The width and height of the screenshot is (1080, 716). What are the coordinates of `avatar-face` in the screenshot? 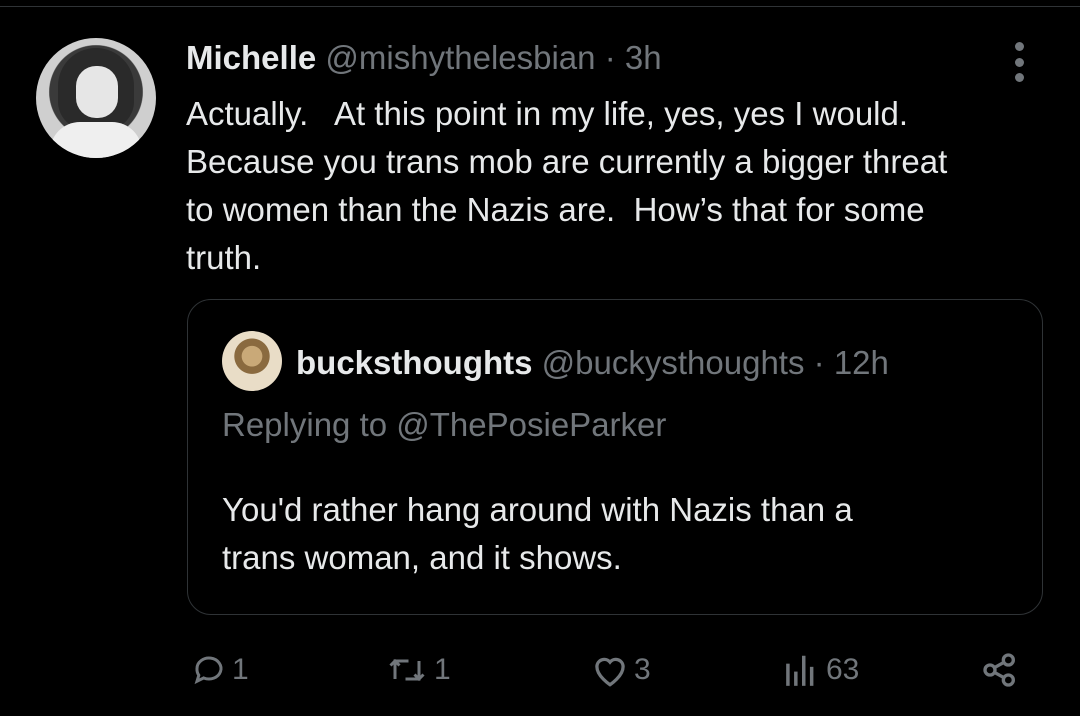 It's located at (97, 92).